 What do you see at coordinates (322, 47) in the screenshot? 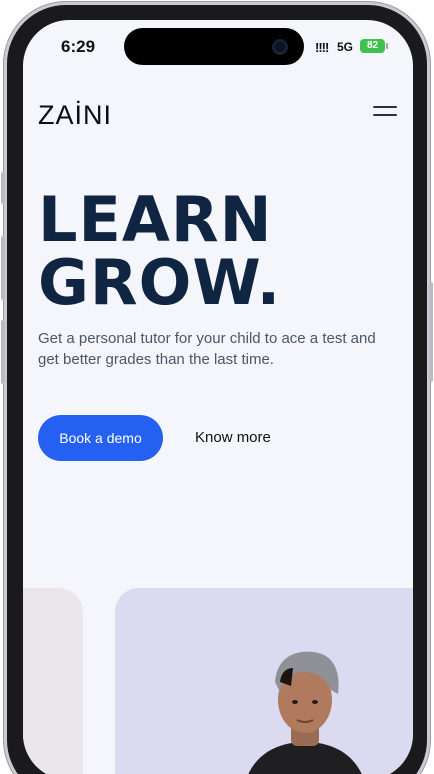
I see `signal-strength-icon: !!!!` at bounding box center [322, 47].